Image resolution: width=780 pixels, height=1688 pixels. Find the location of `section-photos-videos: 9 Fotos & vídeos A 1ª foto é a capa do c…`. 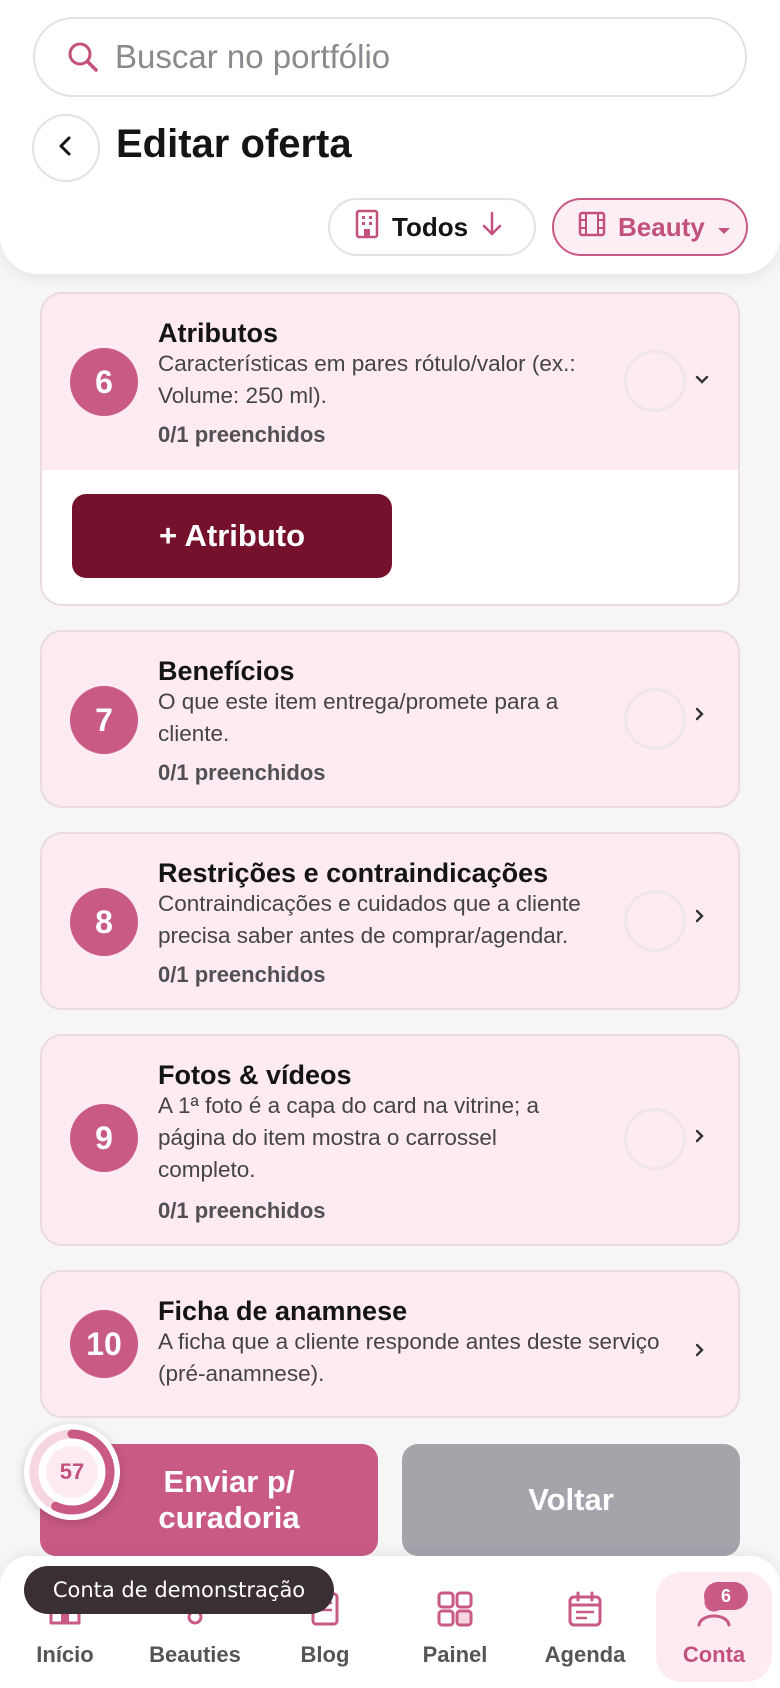

section-photos-videos: 9 Fotos & vídeos A 1ª foto é a capa do c… is located at coordinates (390, 1140).